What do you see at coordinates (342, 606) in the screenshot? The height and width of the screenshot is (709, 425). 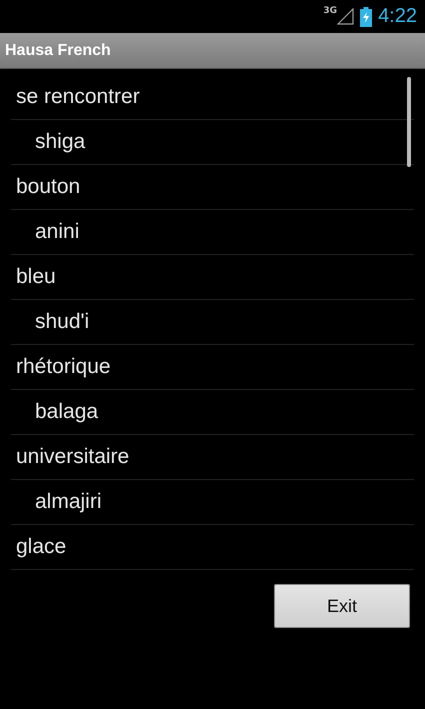 I see `exit-button: Exit` at bounding box center [342, 606].